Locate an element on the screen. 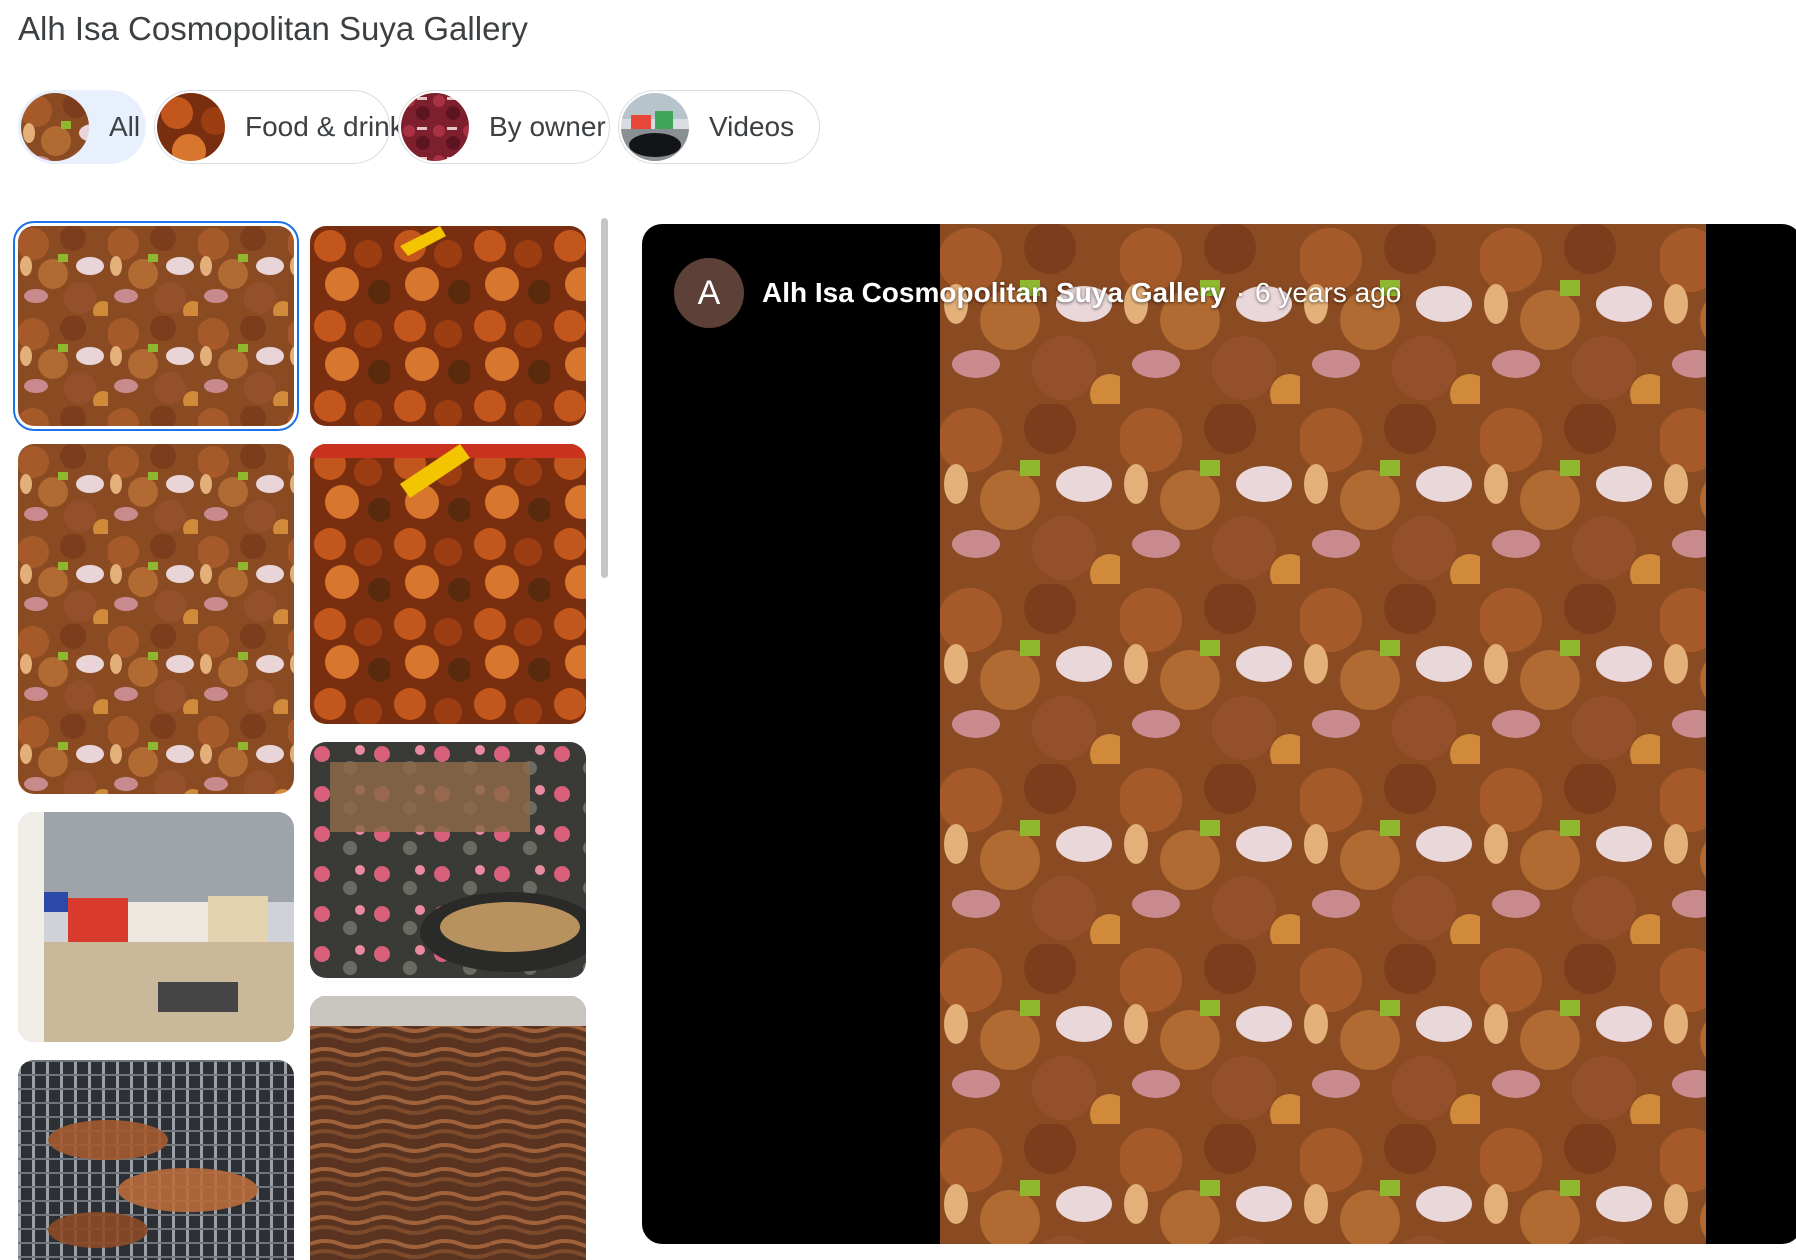 The width and height of the screenshot is (1796, 1260). photo-age: 6 years ago is located at coordinates (1328, 292).